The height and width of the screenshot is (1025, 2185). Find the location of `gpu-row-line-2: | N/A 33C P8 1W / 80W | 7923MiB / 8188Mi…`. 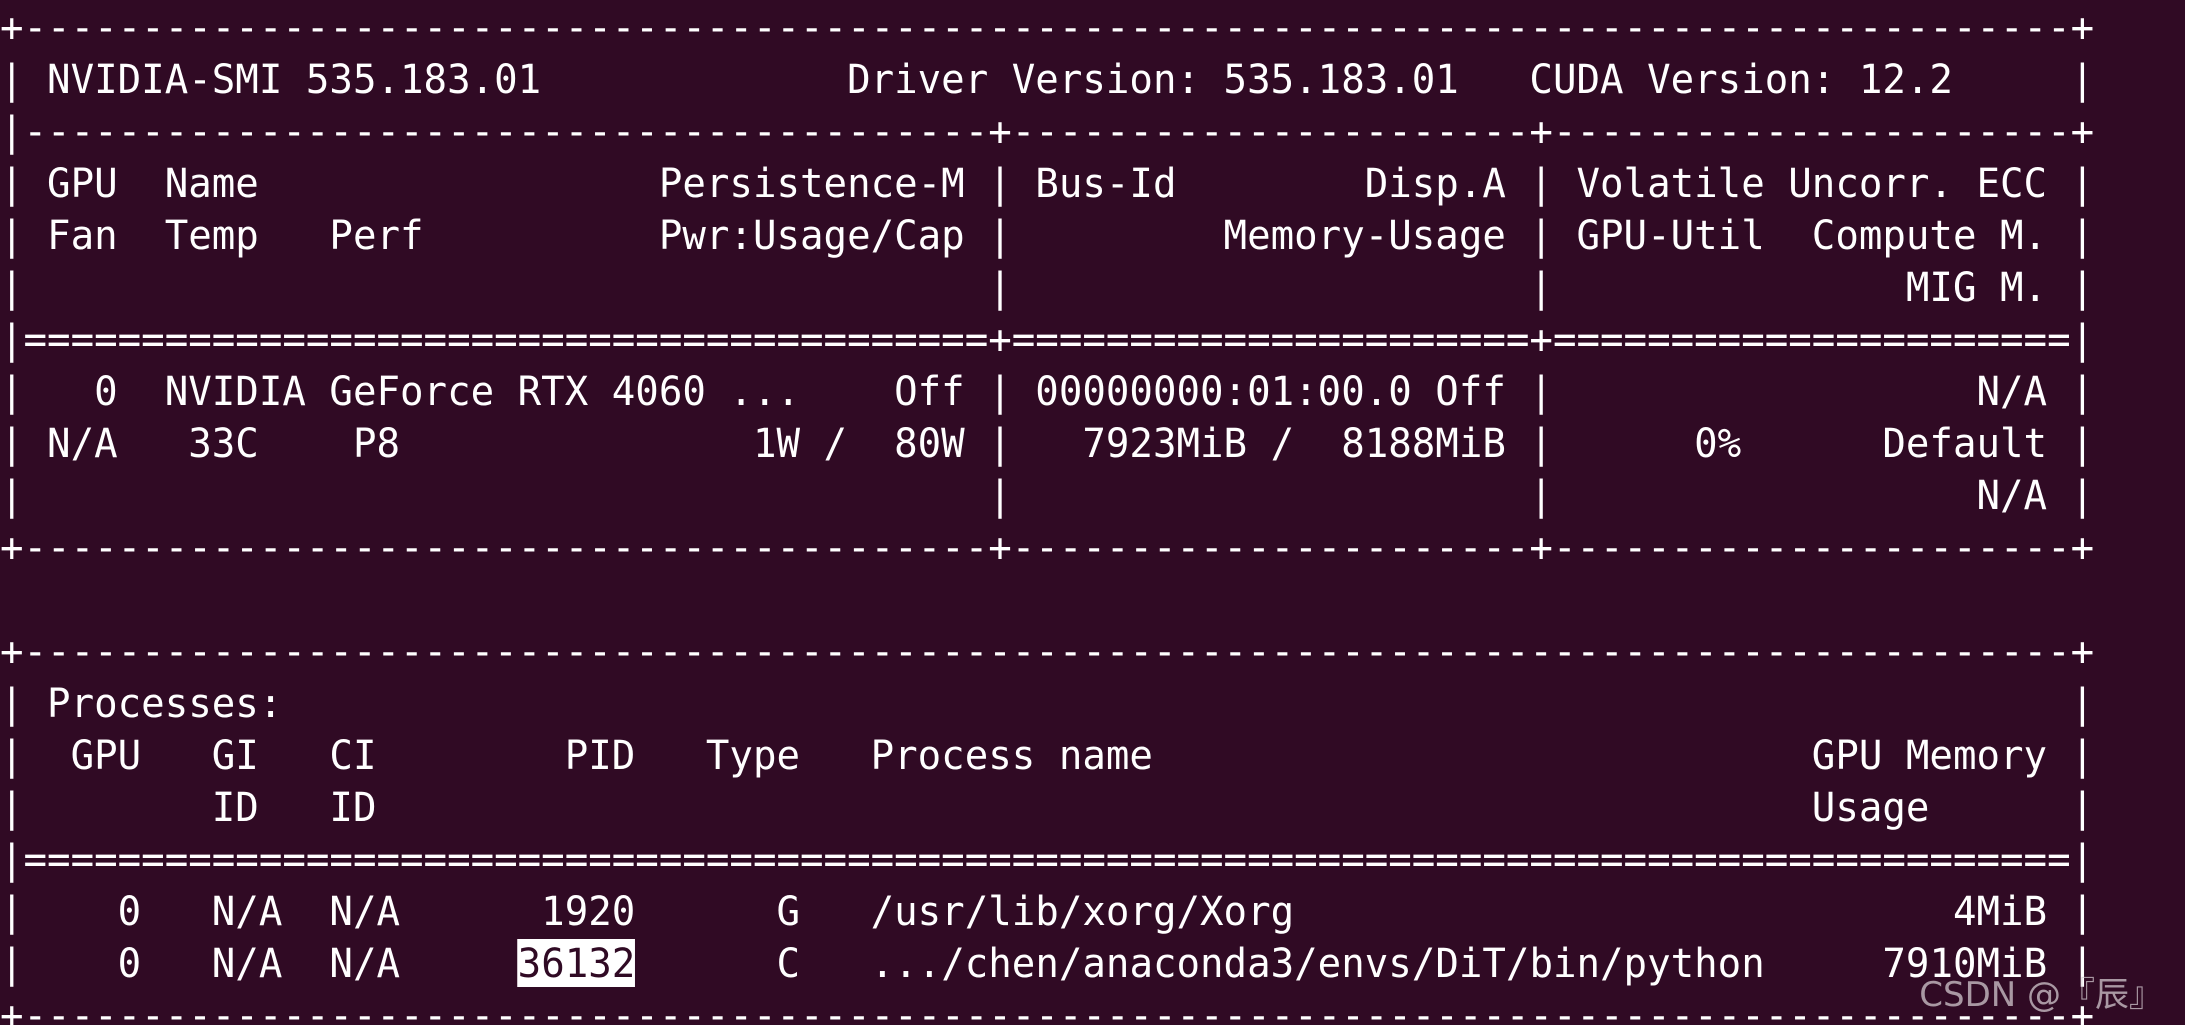

gpu-row-line-2: | N/A 33C P8 1W / 80W | 7923MiB / 8188Mi… is located at coordinates (1047, 443).